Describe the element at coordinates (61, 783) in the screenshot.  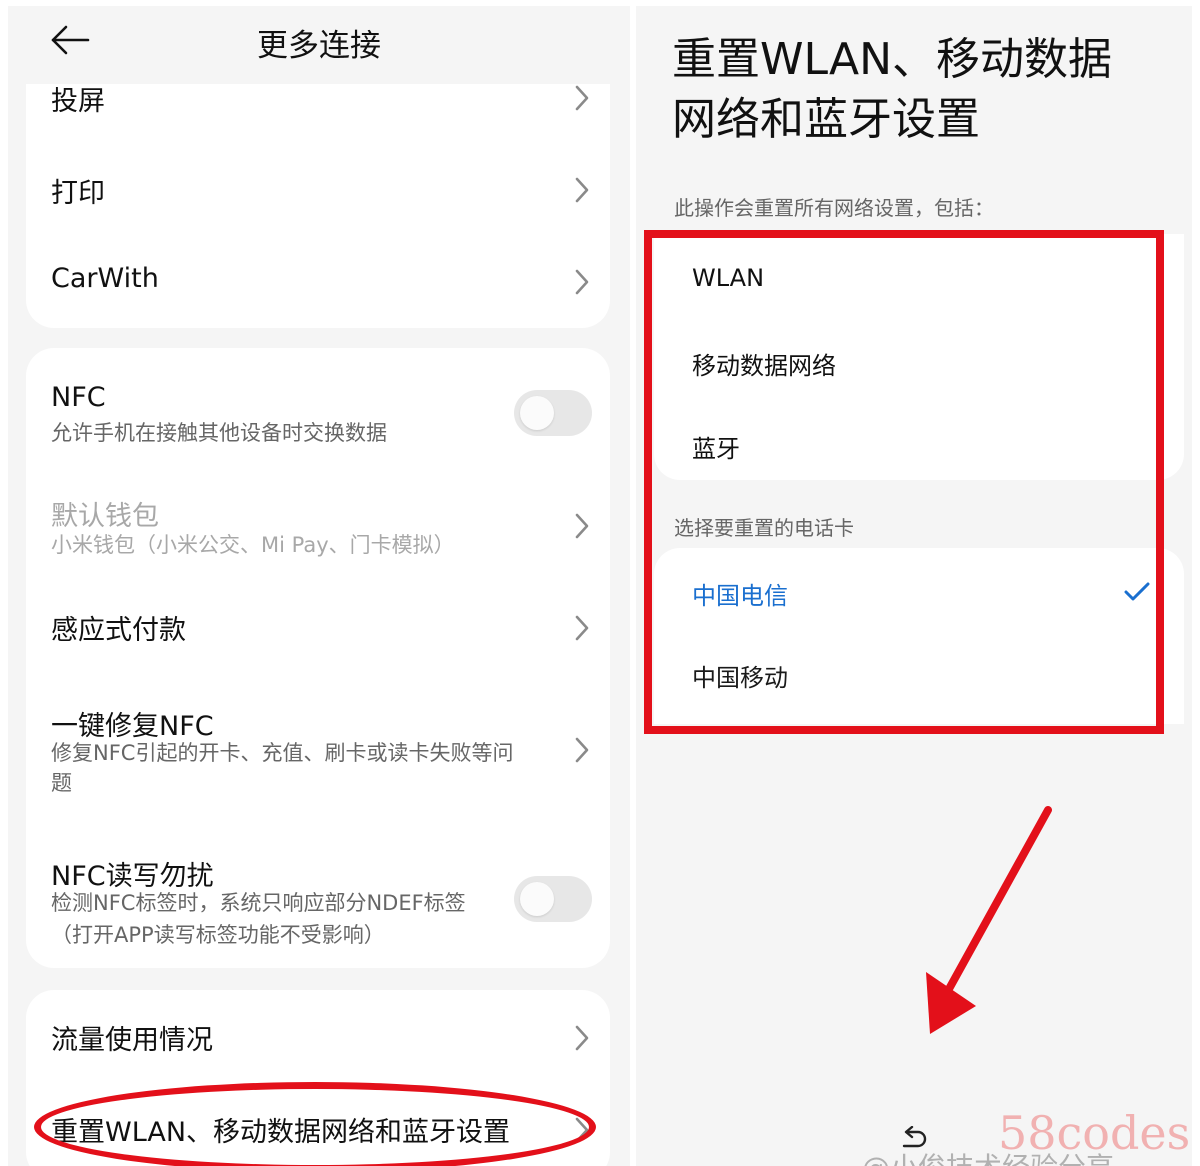
I see `repair-nfc-subtitle-2: 题` at that location.